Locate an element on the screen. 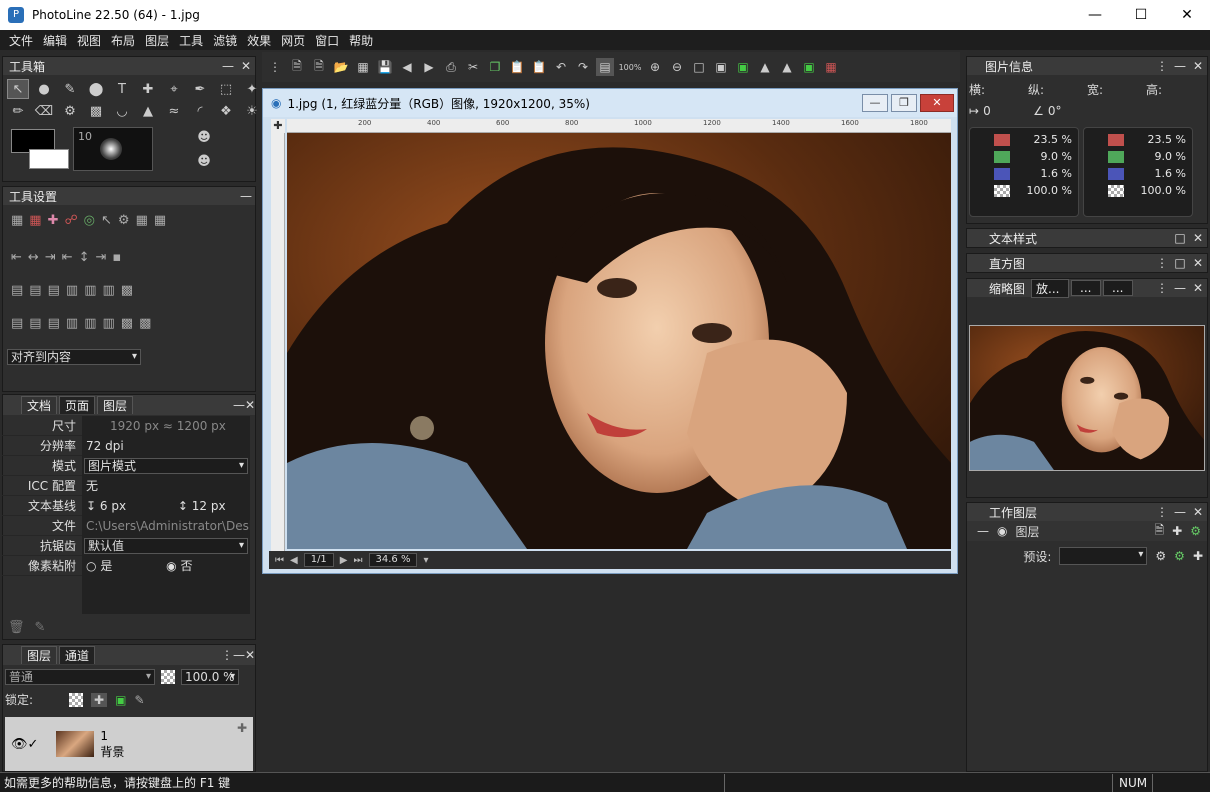 This screenshot has width=1210, height=792. zoom-dropdown-icon: ▾ is located at coordinates (425, 560).